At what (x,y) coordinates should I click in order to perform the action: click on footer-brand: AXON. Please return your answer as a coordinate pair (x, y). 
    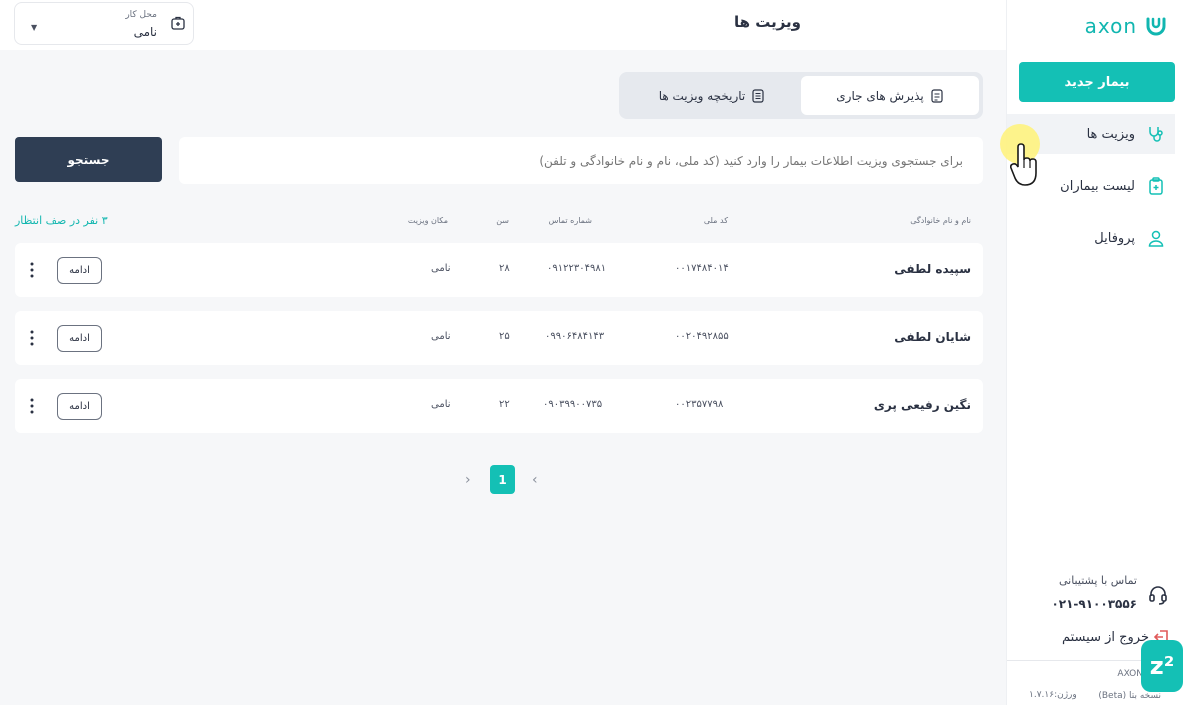
    Looking at the image, I should click on (1130, 674).